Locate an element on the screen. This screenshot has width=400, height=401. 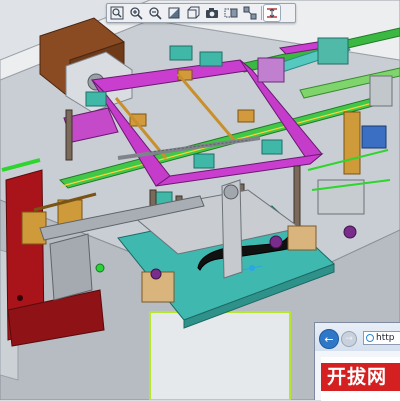
view-toolbar is located at coordinates (201, 13).